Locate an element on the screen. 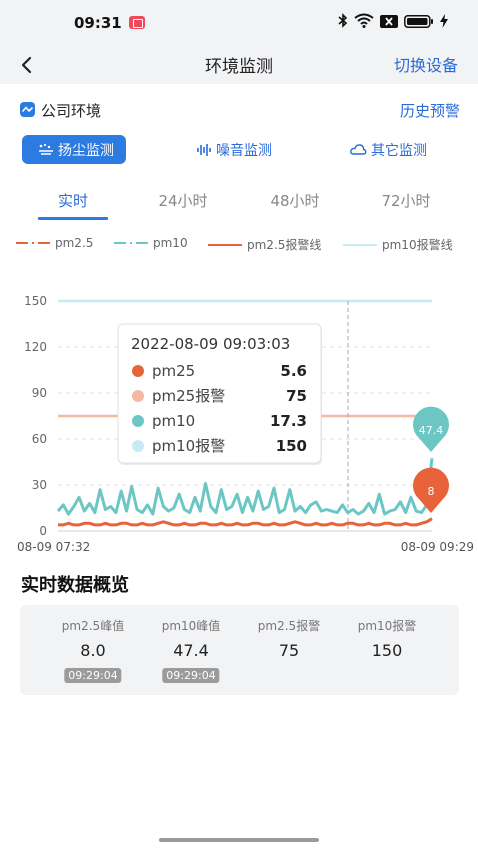  history-alerts-link: 历史预警 is located at coordinates (430, 110).